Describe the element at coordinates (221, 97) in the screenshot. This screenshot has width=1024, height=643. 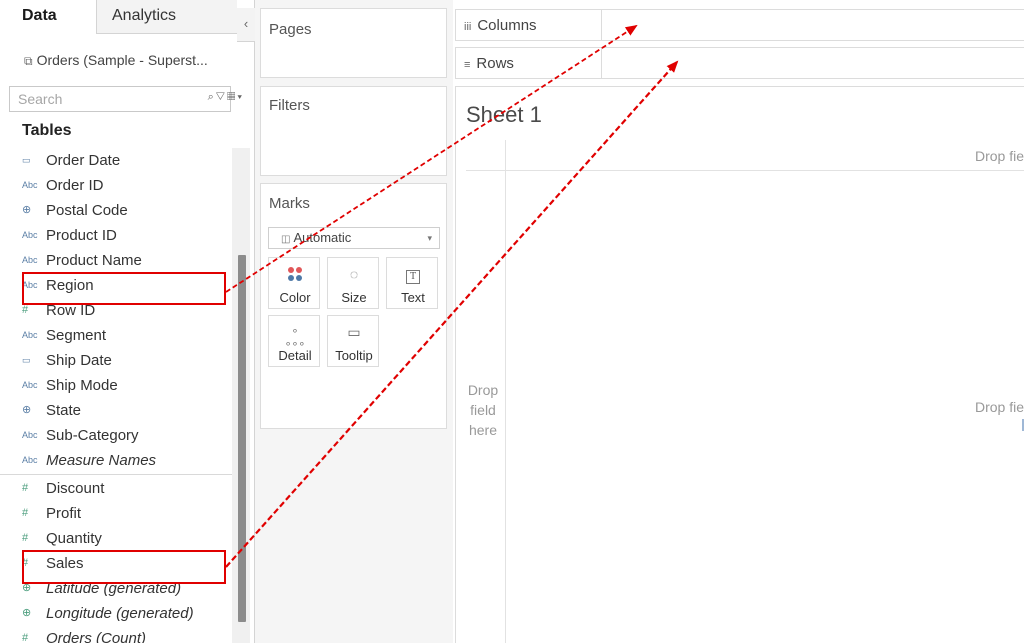
I see `filter-icon: ▽` at that location.